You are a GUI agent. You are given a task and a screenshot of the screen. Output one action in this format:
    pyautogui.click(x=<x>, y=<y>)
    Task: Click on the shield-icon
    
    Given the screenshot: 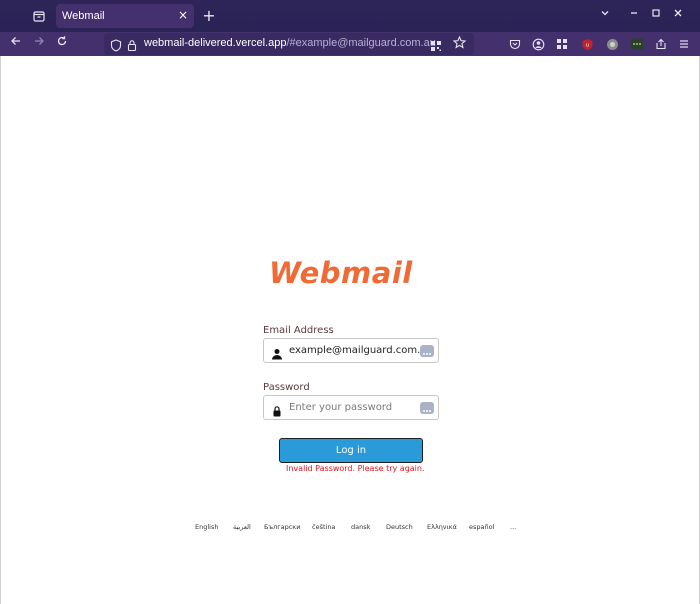 What is the action you would take?
    pyautogui.click(x=117, y=44)
    